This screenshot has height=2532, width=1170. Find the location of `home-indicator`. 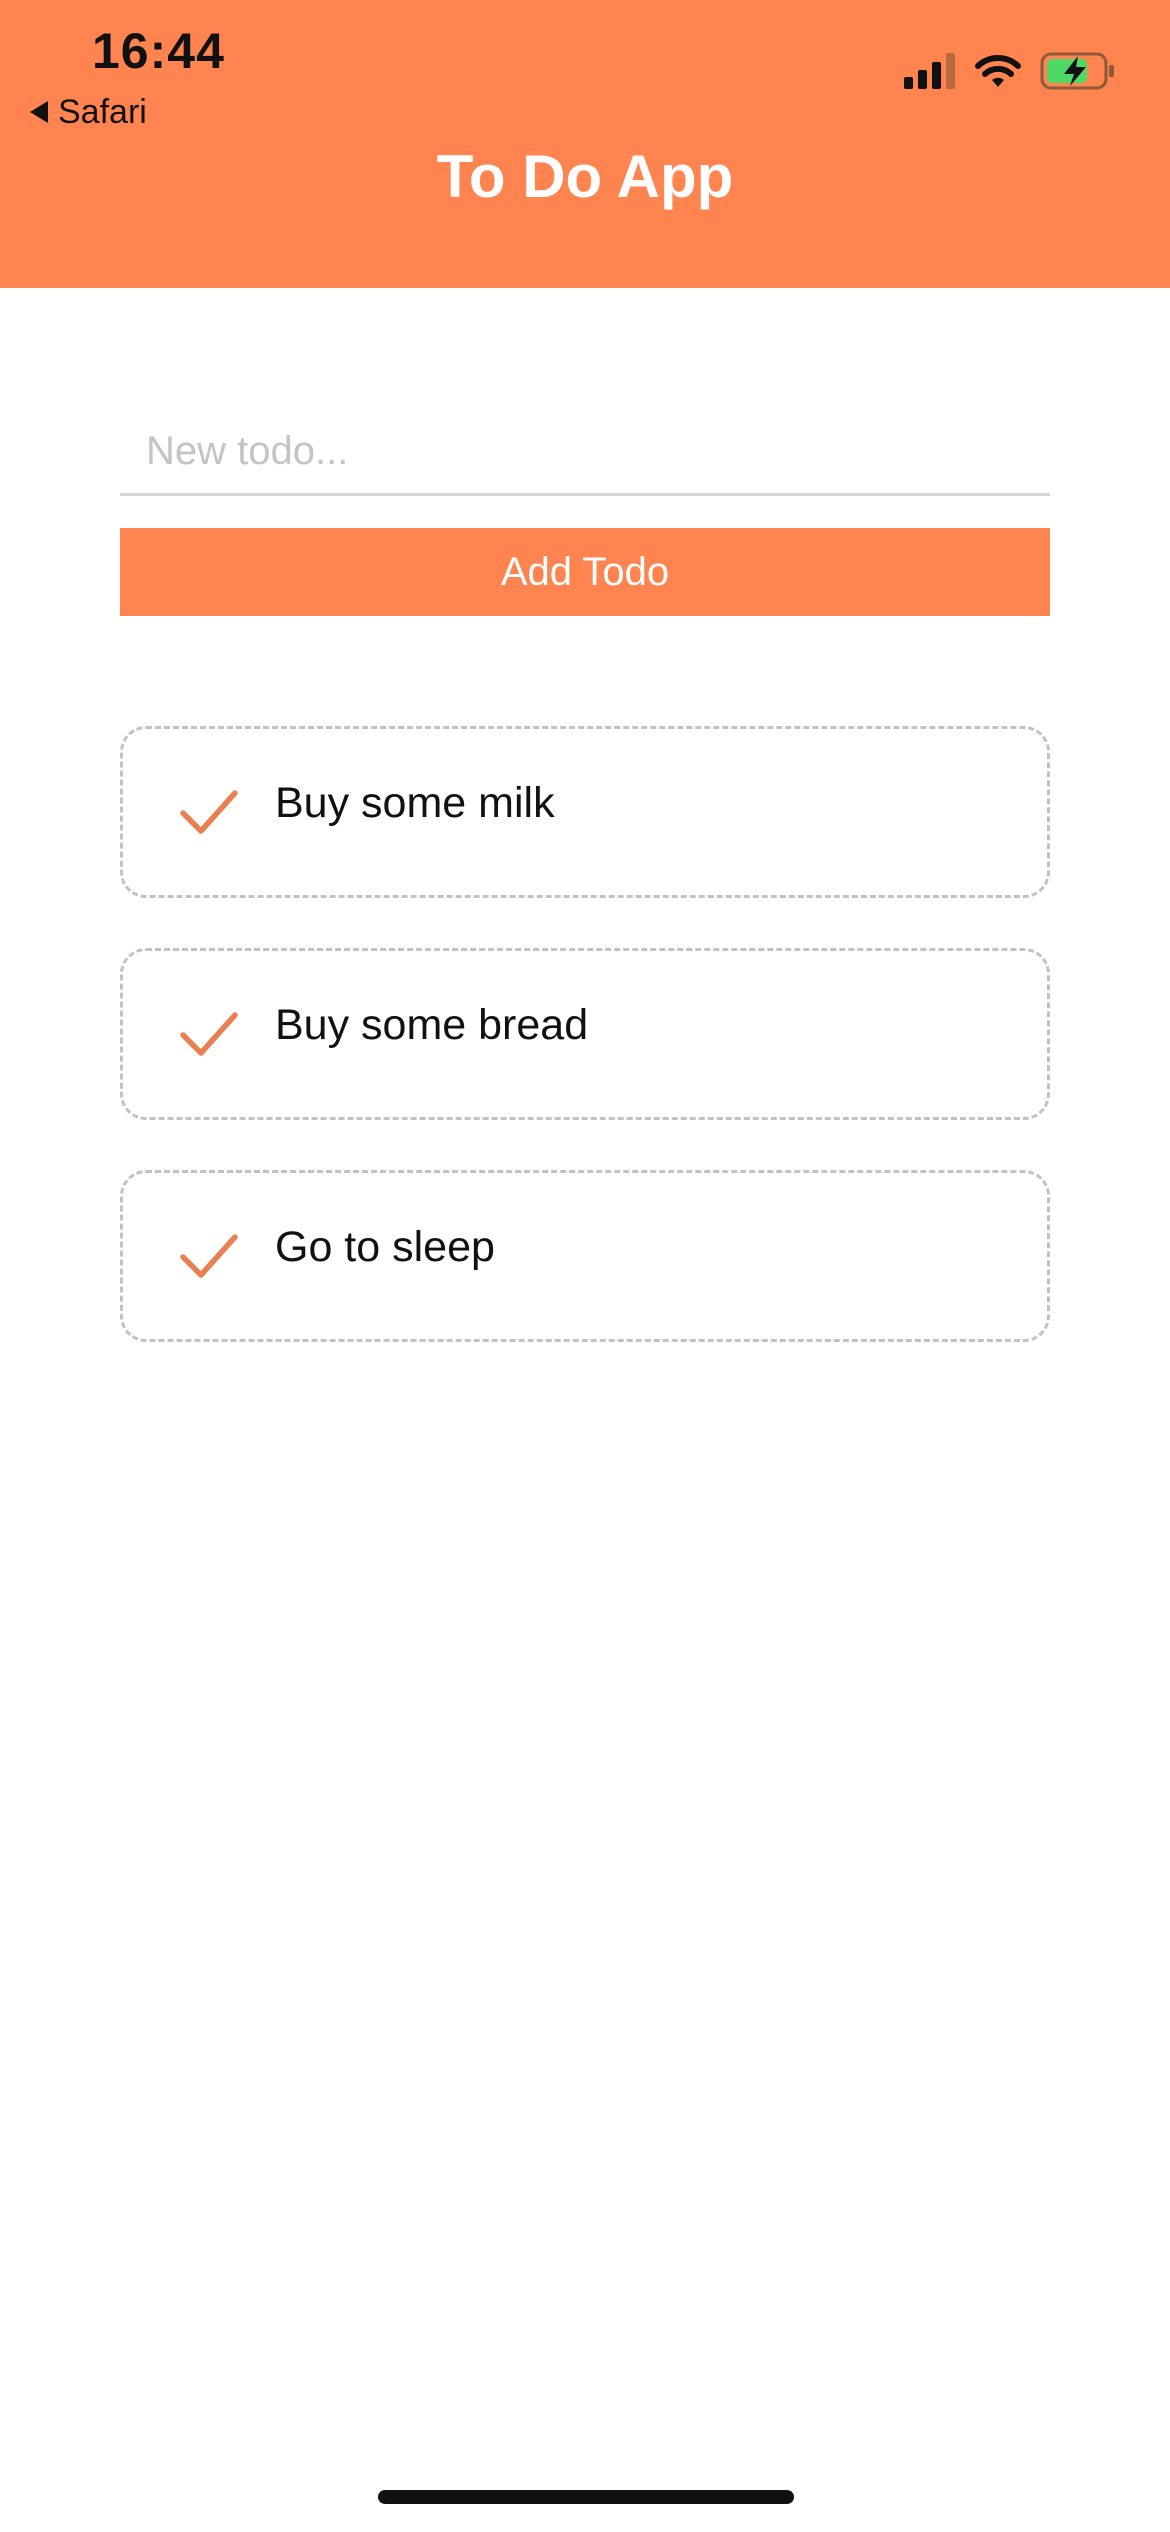

home-indicator is located at coordinates (586, 2497).